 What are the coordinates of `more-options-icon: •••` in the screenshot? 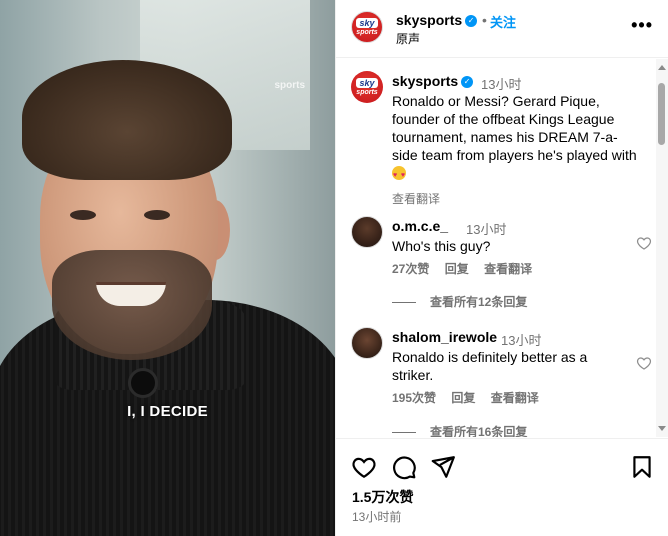 It's located at (642, 25).